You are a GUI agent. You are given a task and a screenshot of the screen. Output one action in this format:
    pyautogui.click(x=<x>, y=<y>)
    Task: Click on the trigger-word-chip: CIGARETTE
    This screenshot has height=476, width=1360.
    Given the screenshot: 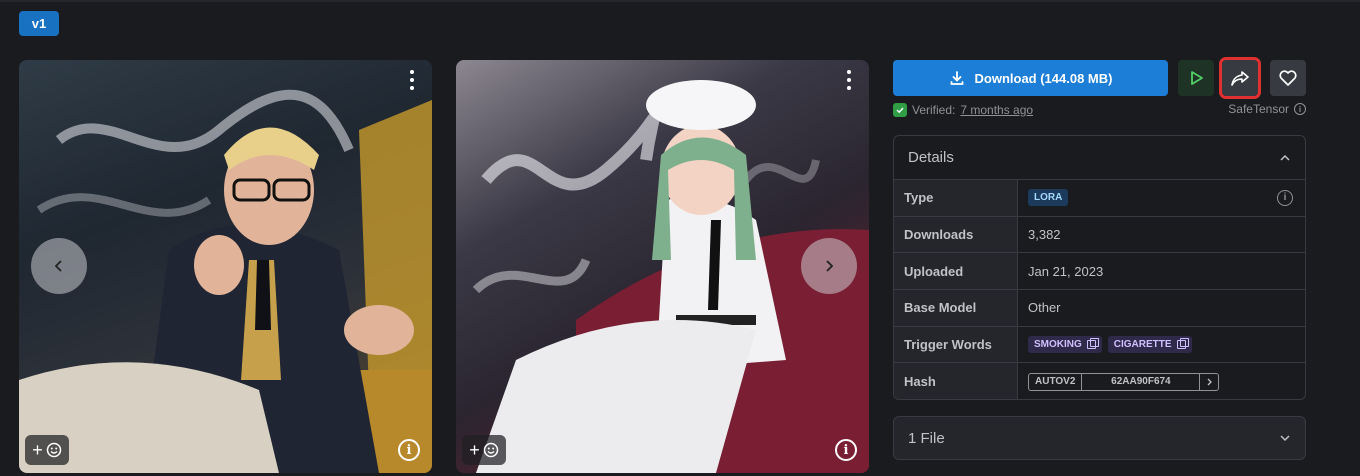 What is the action you would take?
    pyautogui.click(x=1149, y=345)
    